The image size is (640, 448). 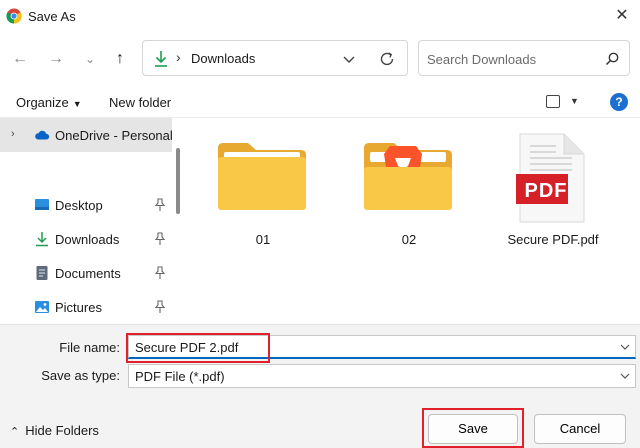 I want to click on navigation-pane: › OneDrive - Personal Desktop Downloads, so click(x=94, y=221).